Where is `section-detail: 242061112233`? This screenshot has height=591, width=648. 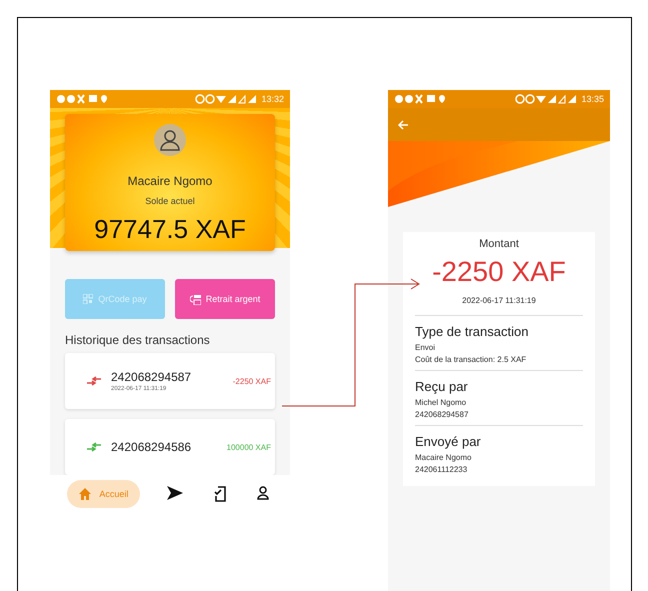 section-detail: 242061112233 is located at coordinates (441, 469).